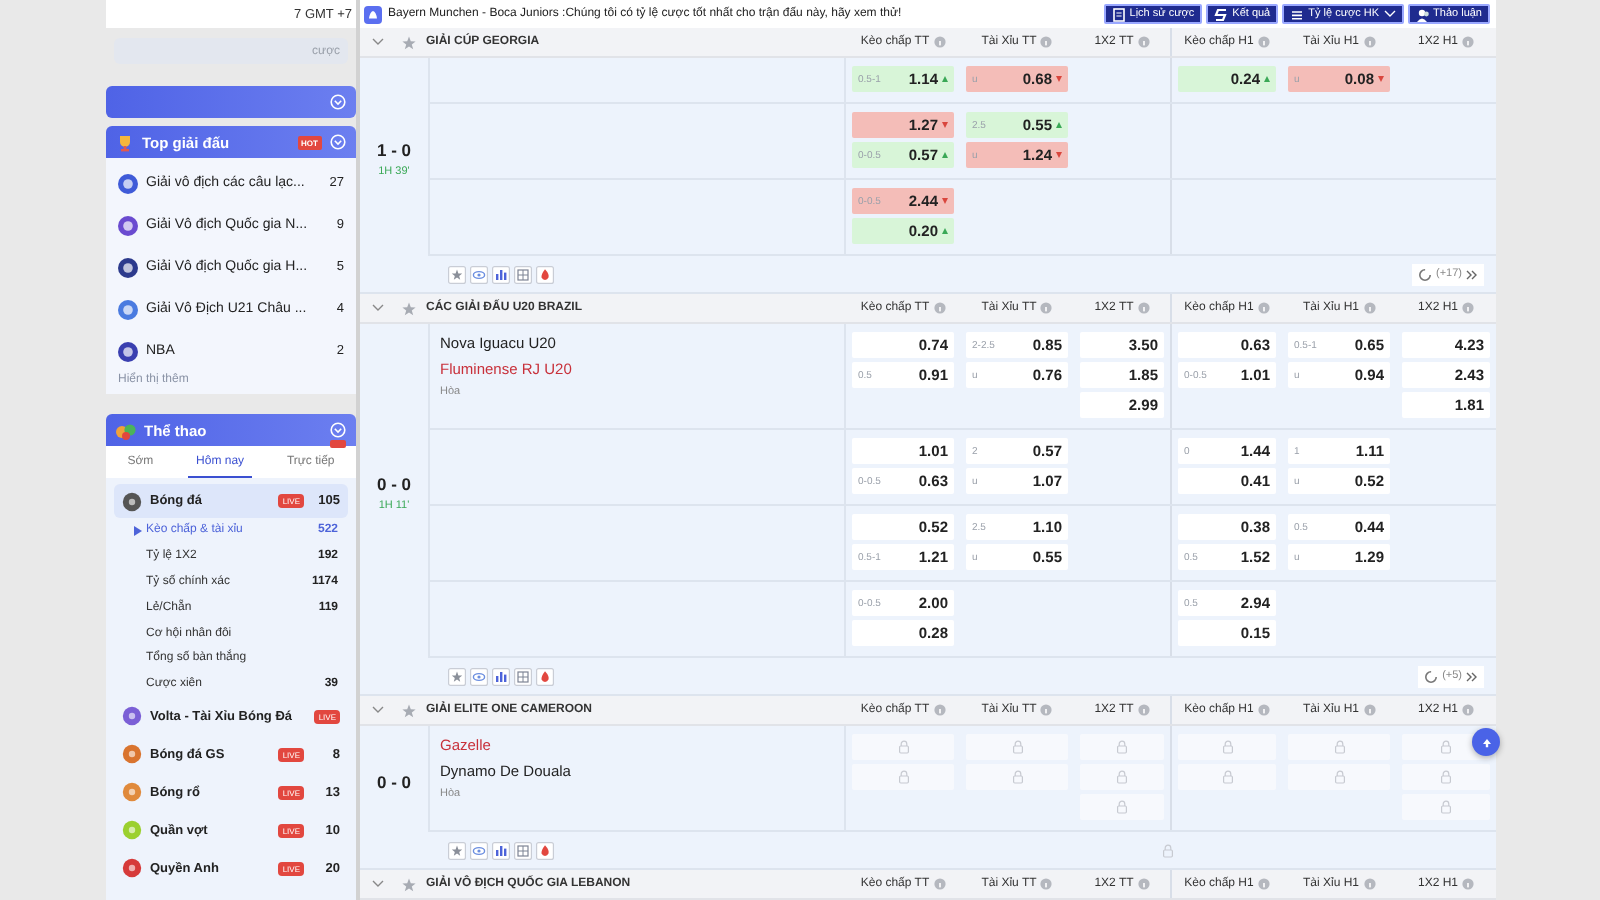 This screenshot has width=1600, height=900. I want to click on caret-right-icon, so click(138, 530).